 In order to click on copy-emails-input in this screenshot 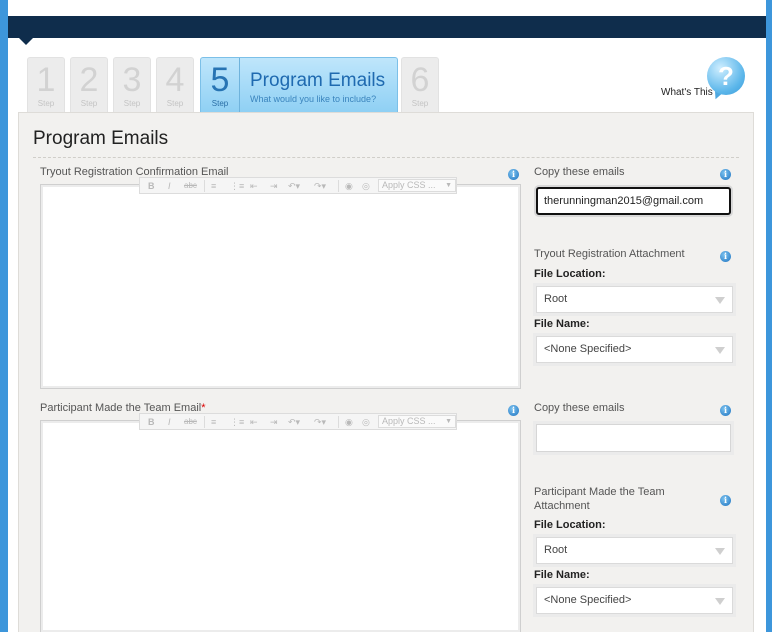, I will do `click(633, 438)`.